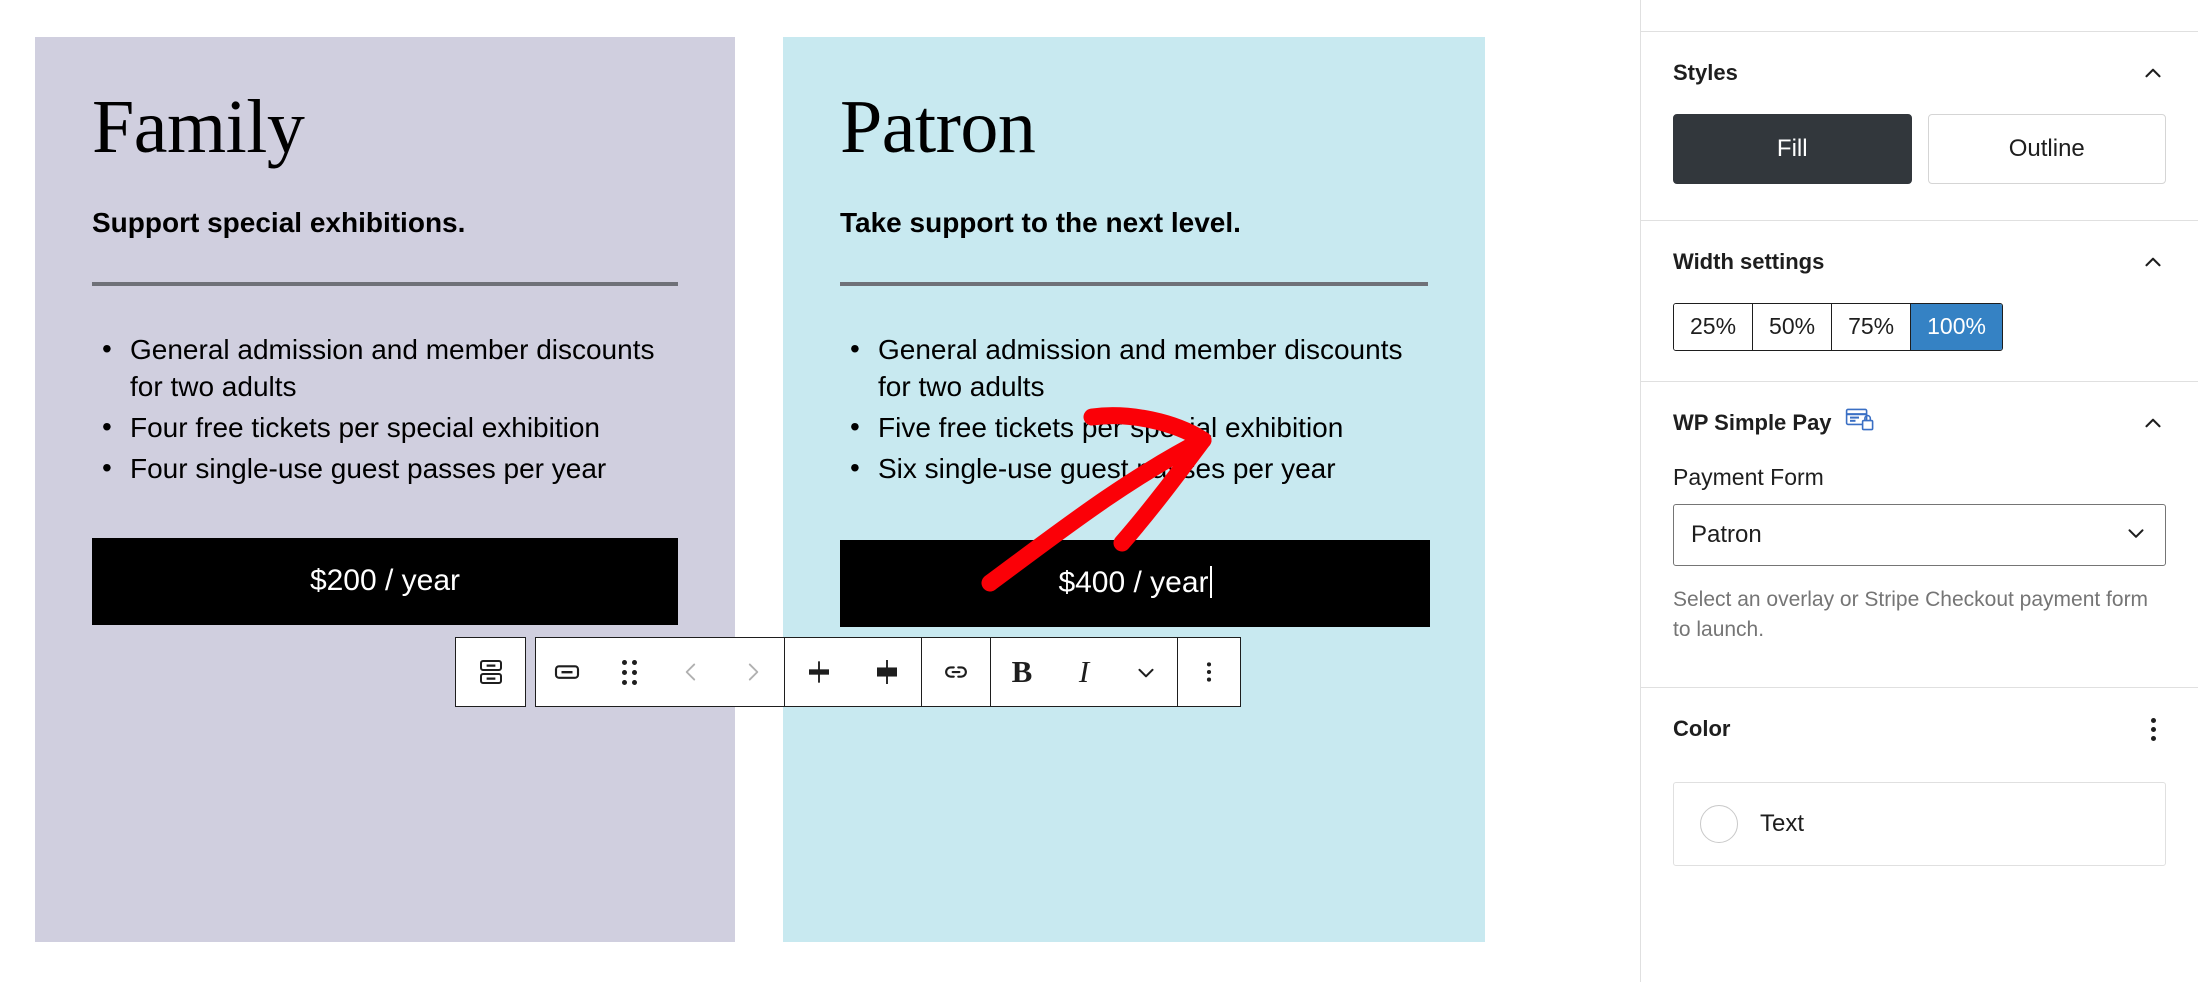  I want to click on link-icon, so click(956, 672).